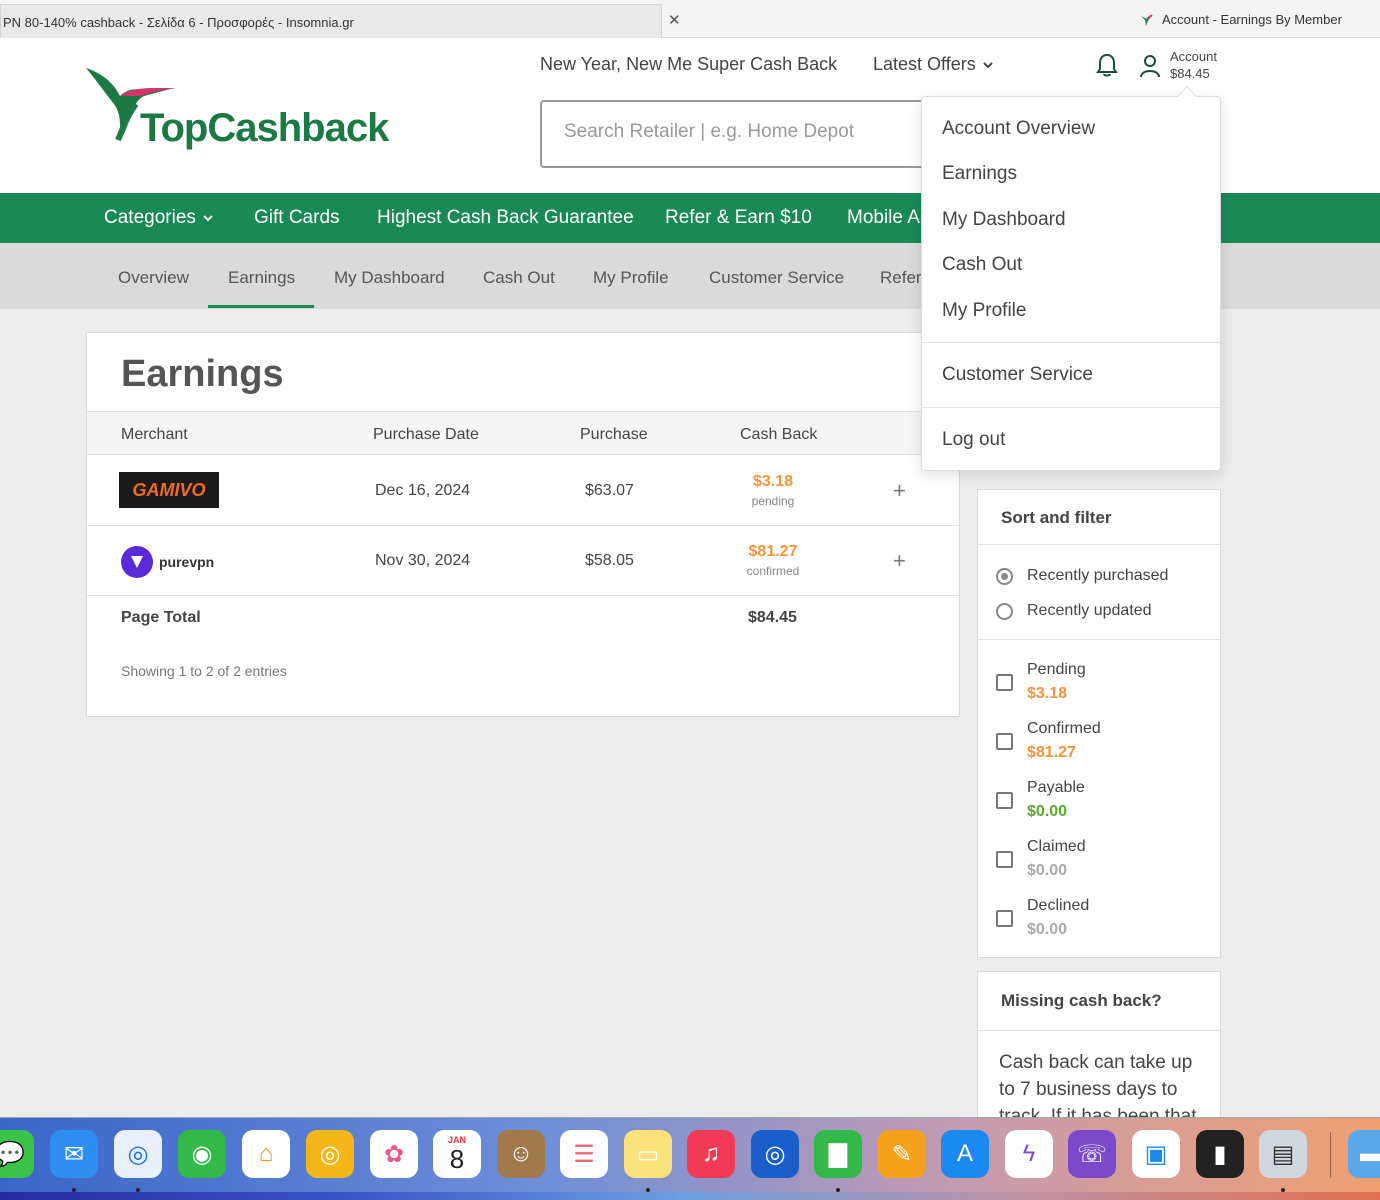 The image size is (1380, 1200). Describe the element at coordinates (1041, 682) in the screenshot. I see `filter-pending: Pending $3.18` at that location.